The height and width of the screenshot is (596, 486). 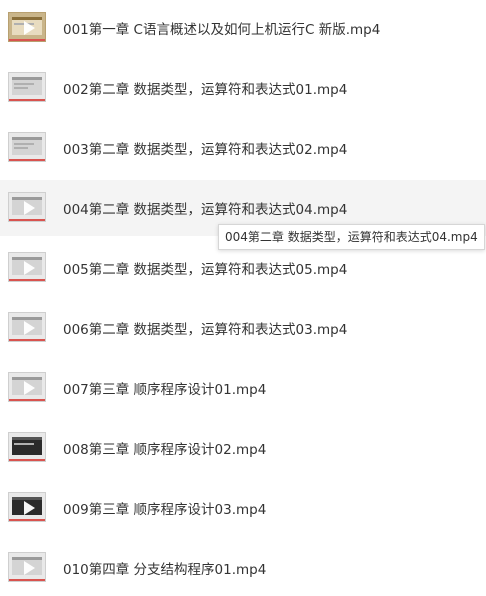 What do you see at coordinates (205, 330) in the screenshot?
I see `file-name: 006第二章 数据类型，运算符和表达式03.mp4` at bounding box center [205, 330].